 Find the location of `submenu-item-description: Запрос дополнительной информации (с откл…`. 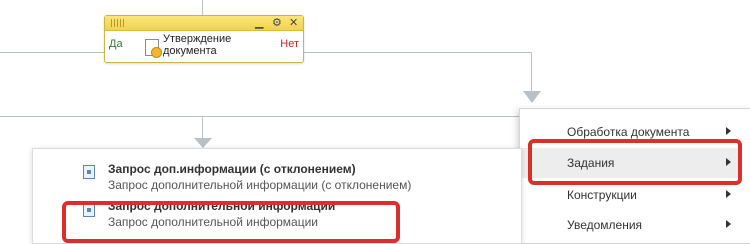

submenu-item-description: Запрос дополнительной информации (с откл… is located at coordinates (260, 185).